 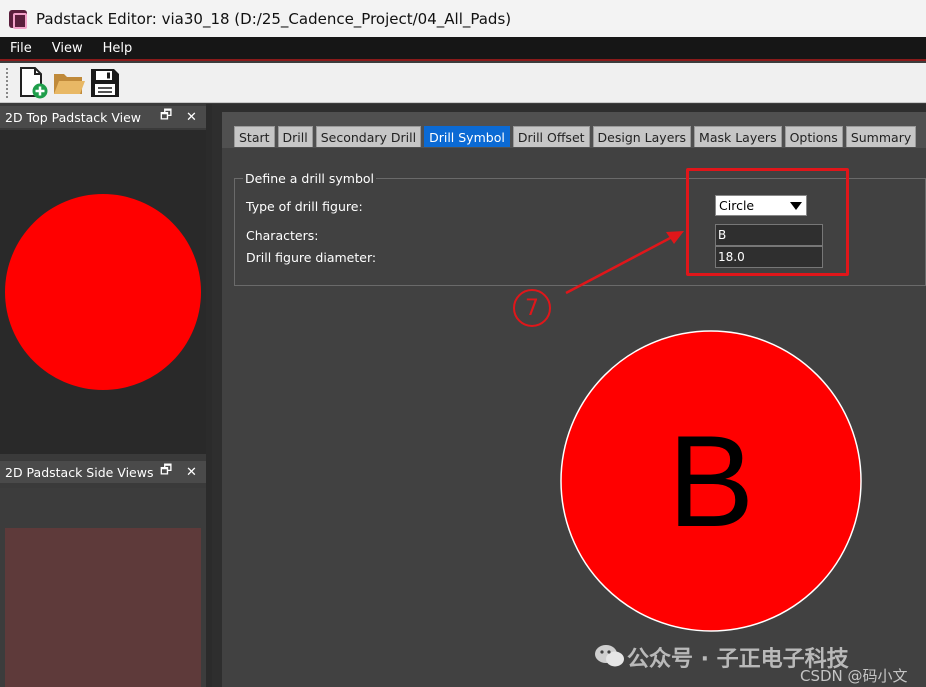 What do you see at coordinates (738, 136) in the screenshot?
I see `tab-mask-layers: Mask Layers` at bounding box center [738, 136].